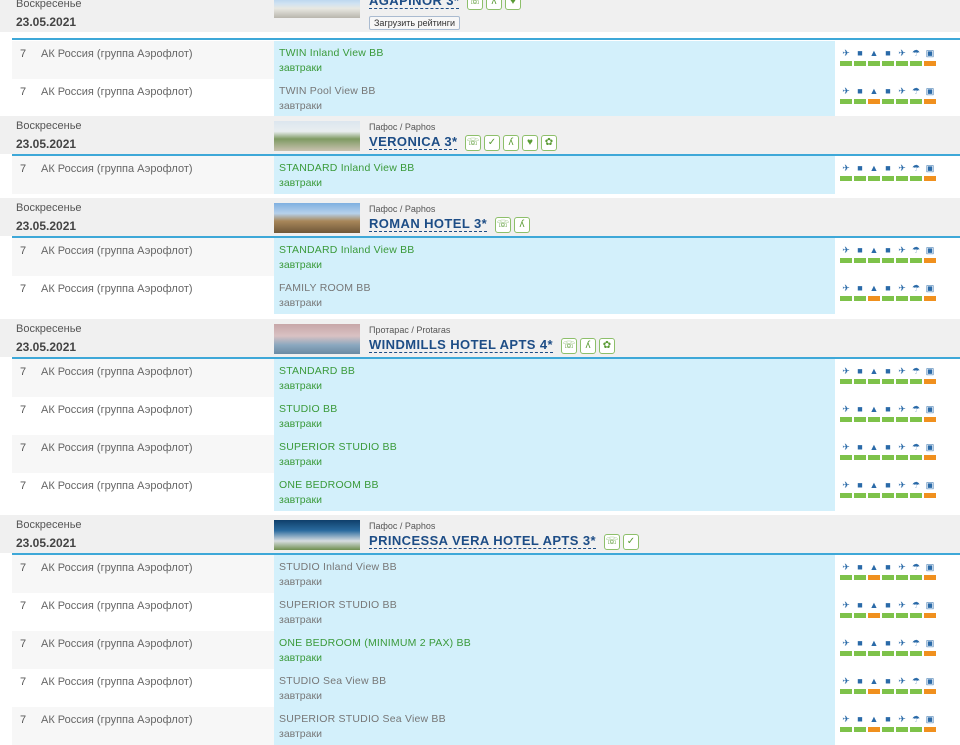  What do you see at coordinates (325, 288) in the screenshot?
I see `room-type: FAMILY ROOM BB` at bounding box center [325, 288].